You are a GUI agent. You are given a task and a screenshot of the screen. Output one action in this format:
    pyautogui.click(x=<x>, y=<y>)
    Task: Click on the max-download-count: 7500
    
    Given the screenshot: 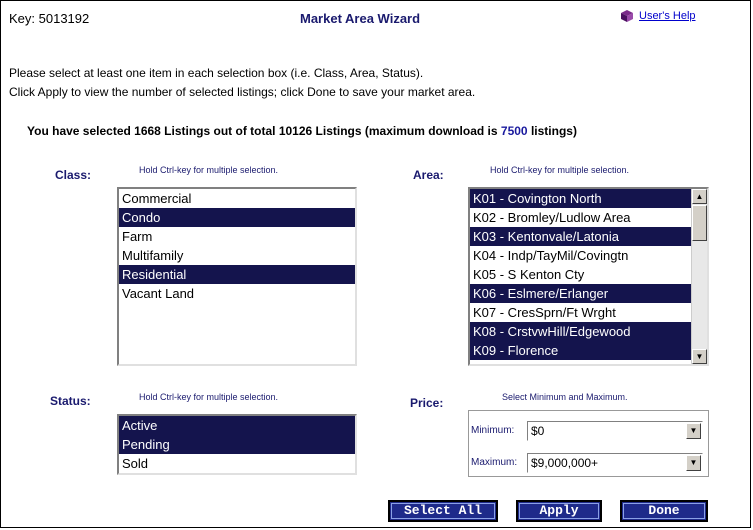 What is the action you would take?
    pyautogui.click(x=514, y=131)
    